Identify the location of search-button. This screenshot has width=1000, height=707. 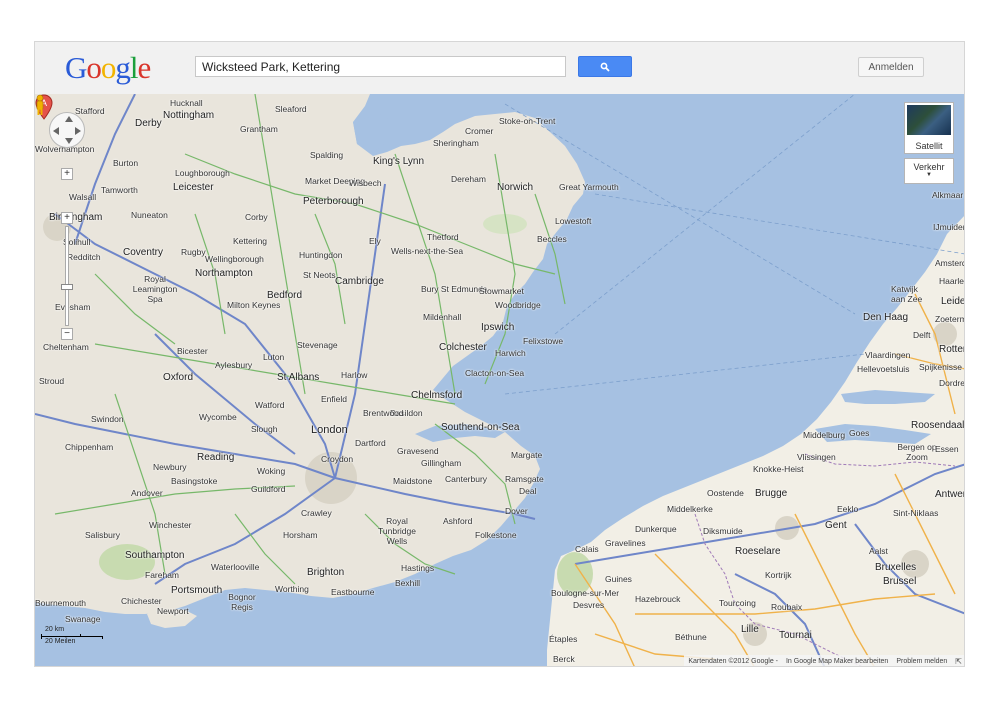
(605, 66).